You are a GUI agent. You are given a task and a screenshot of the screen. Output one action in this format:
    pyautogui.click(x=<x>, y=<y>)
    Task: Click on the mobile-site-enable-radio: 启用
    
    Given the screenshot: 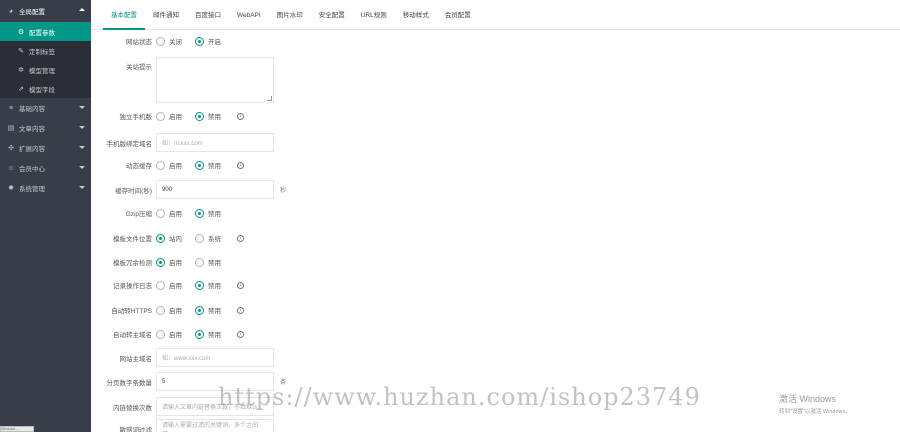 What is the action you would take?
    pyautogui.click(x=169, y=116)
    